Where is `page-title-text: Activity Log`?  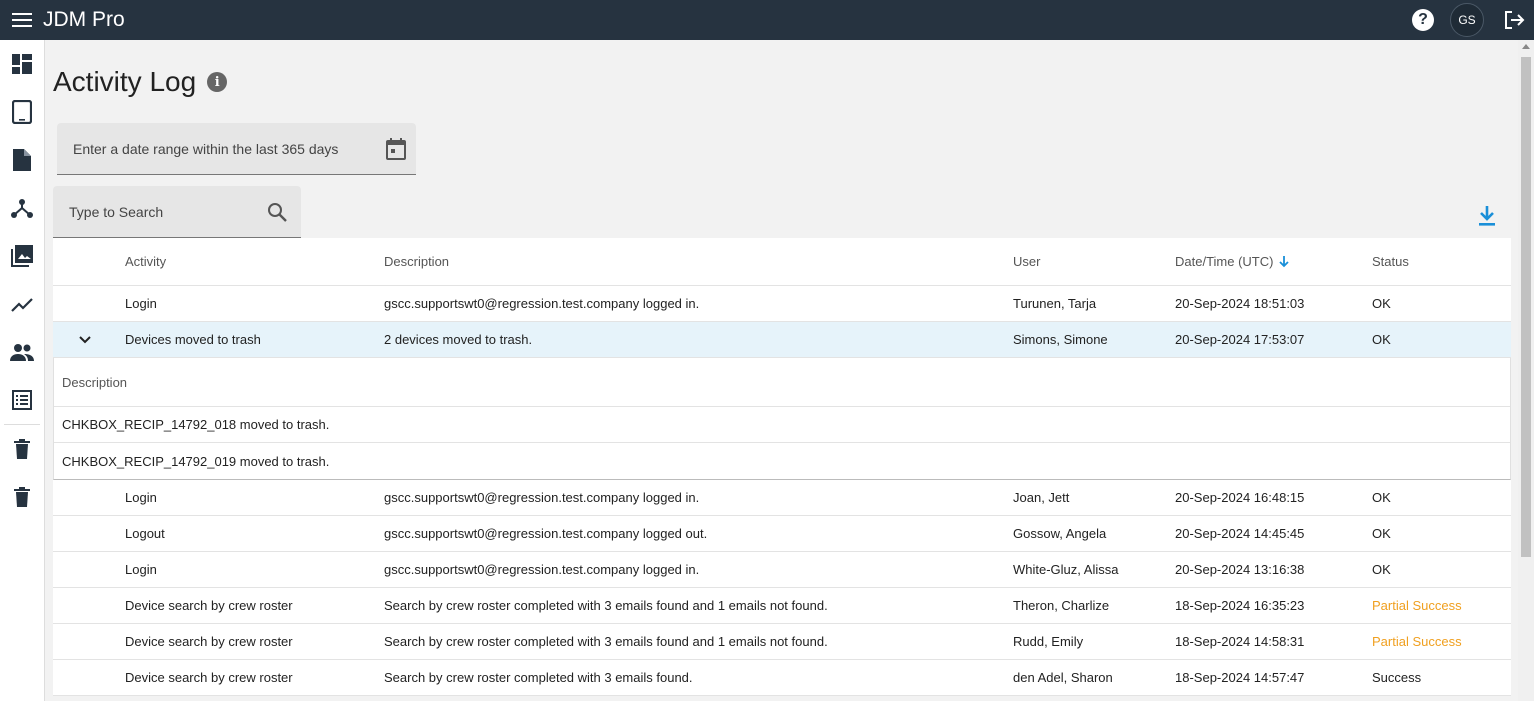
page-title-text: Activity Log is located at coordinates (125, 81).